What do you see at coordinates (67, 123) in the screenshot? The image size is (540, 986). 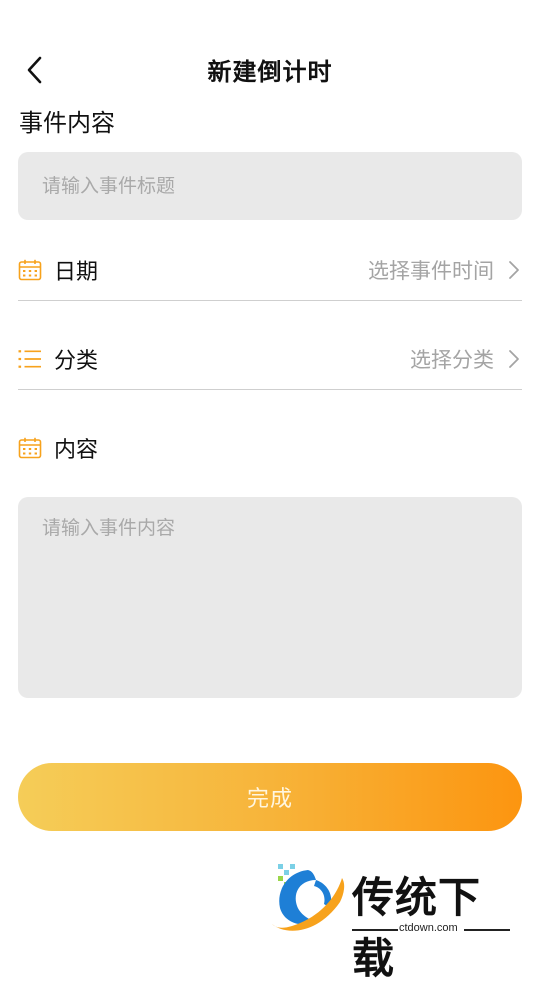 I see `event-content-label: 事件内容` at bounding box center [67, 123].